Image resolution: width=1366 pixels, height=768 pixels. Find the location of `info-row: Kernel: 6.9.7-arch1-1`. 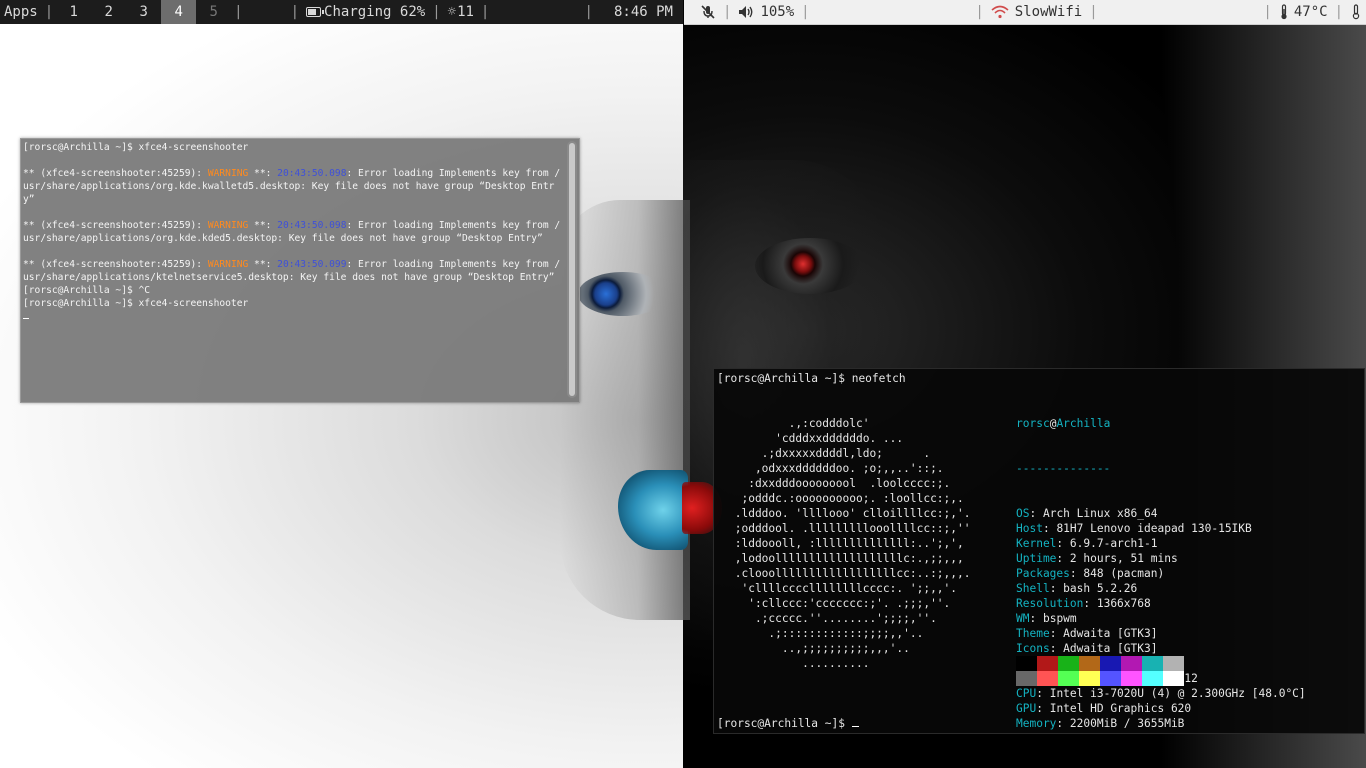

info-row: Kernel: 6.9.7-arch1-1 is located at coordinates (1087, 543).